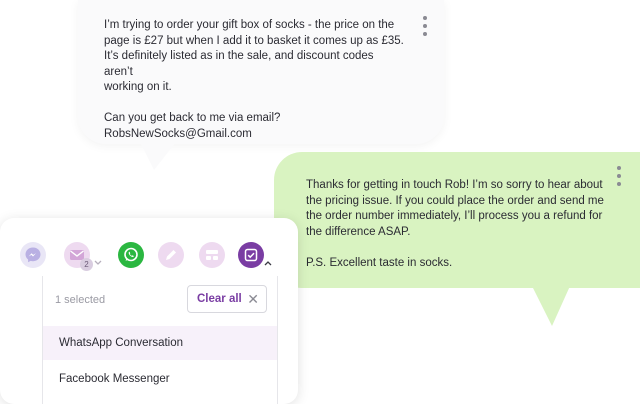 Image resolution: width=640 pixels, height=404 pixels. What do you see at coordinates (253, 298) in the screenshot?
I see `close-icon: ✕` at bounding box center [253, 298].